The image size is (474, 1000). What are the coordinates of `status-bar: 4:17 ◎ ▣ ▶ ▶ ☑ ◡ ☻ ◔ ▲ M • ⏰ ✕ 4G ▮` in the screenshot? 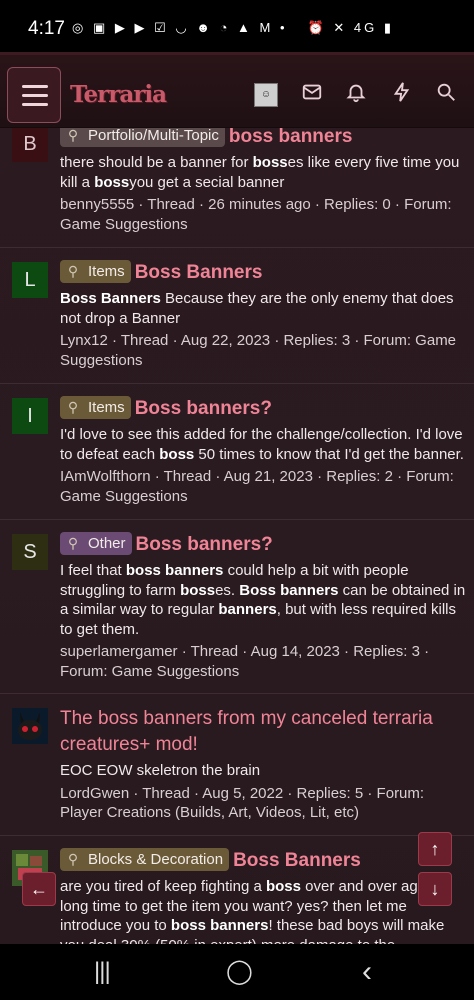 It's located at (237, 26).